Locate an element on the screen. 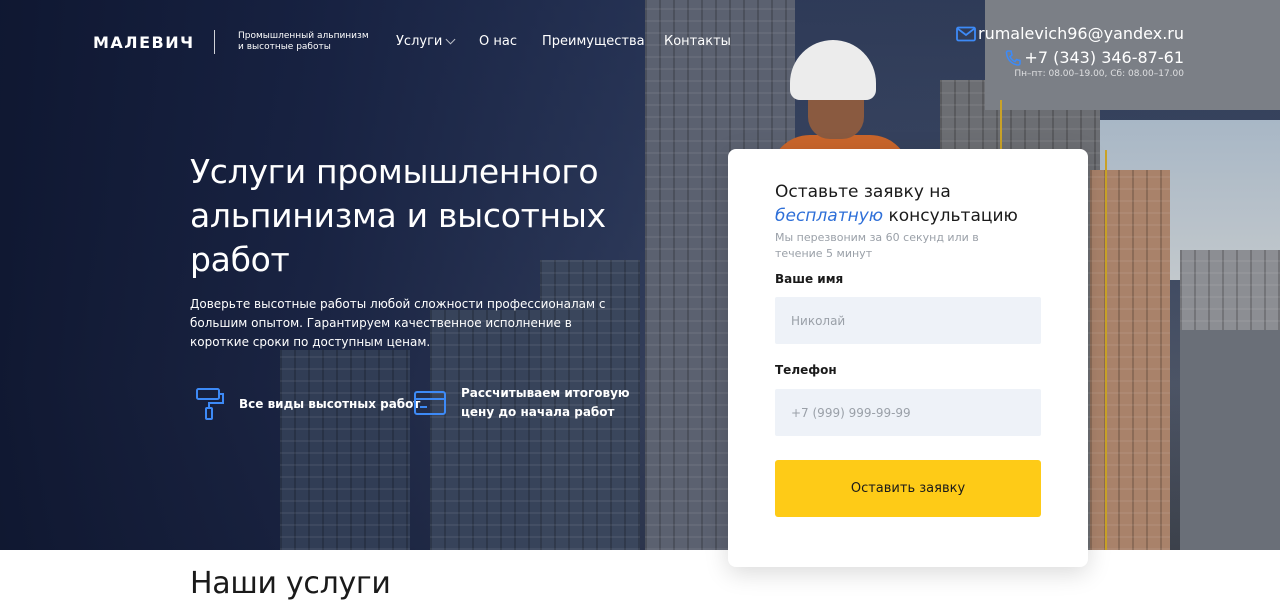 The image size is (1280, 616). contact-phone-link: +7 (343) 346-87-61 is located at coordinates (1094, 57).